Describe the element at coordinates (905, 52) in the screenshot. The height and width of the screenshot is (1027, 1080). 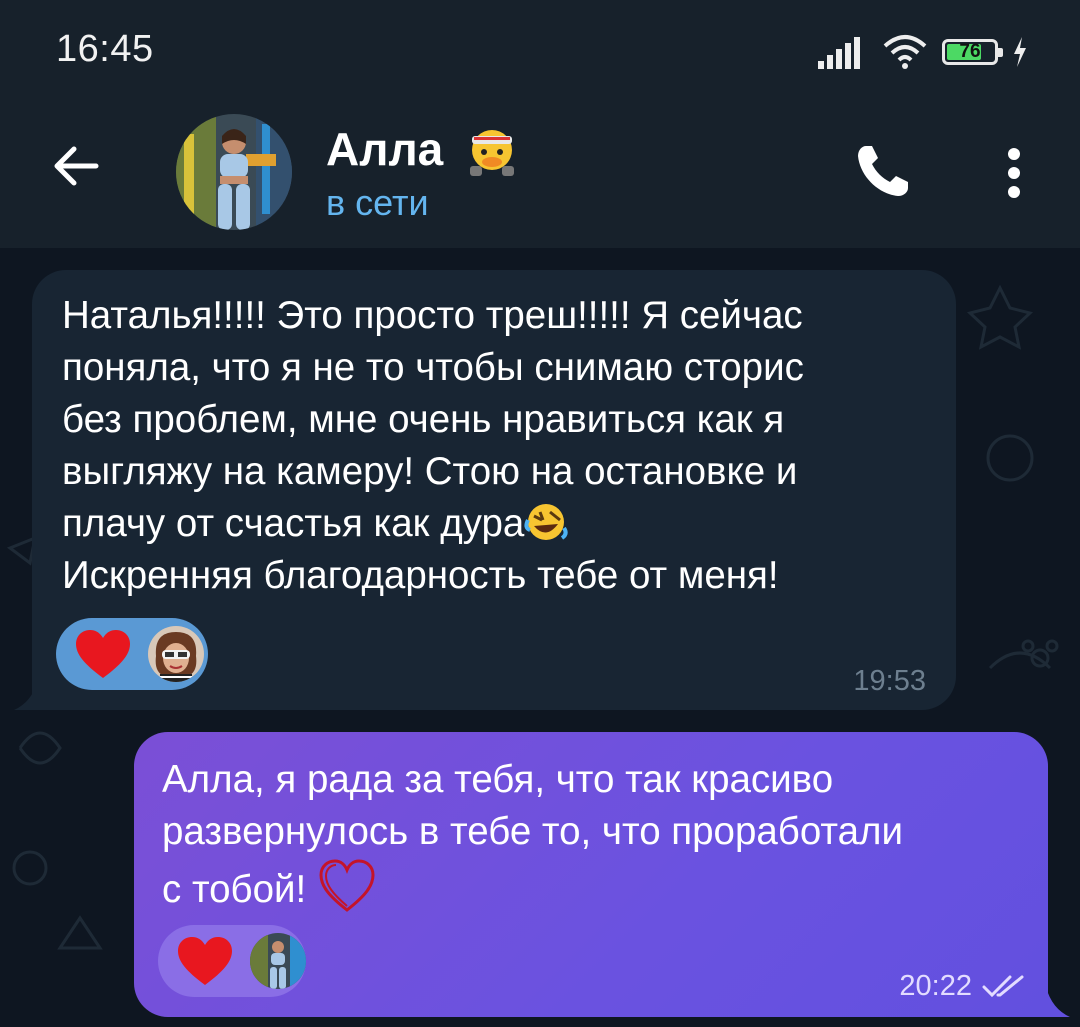
I see `wifi-icon` at that location.